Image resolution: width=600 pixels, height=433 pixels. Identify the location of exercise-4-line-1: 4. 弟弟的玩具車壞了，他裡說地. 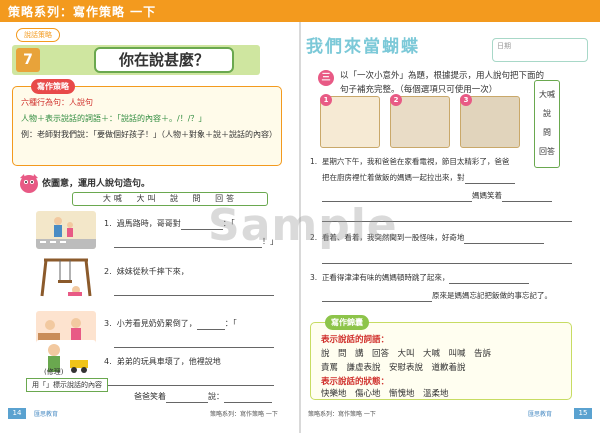
(162, 361).